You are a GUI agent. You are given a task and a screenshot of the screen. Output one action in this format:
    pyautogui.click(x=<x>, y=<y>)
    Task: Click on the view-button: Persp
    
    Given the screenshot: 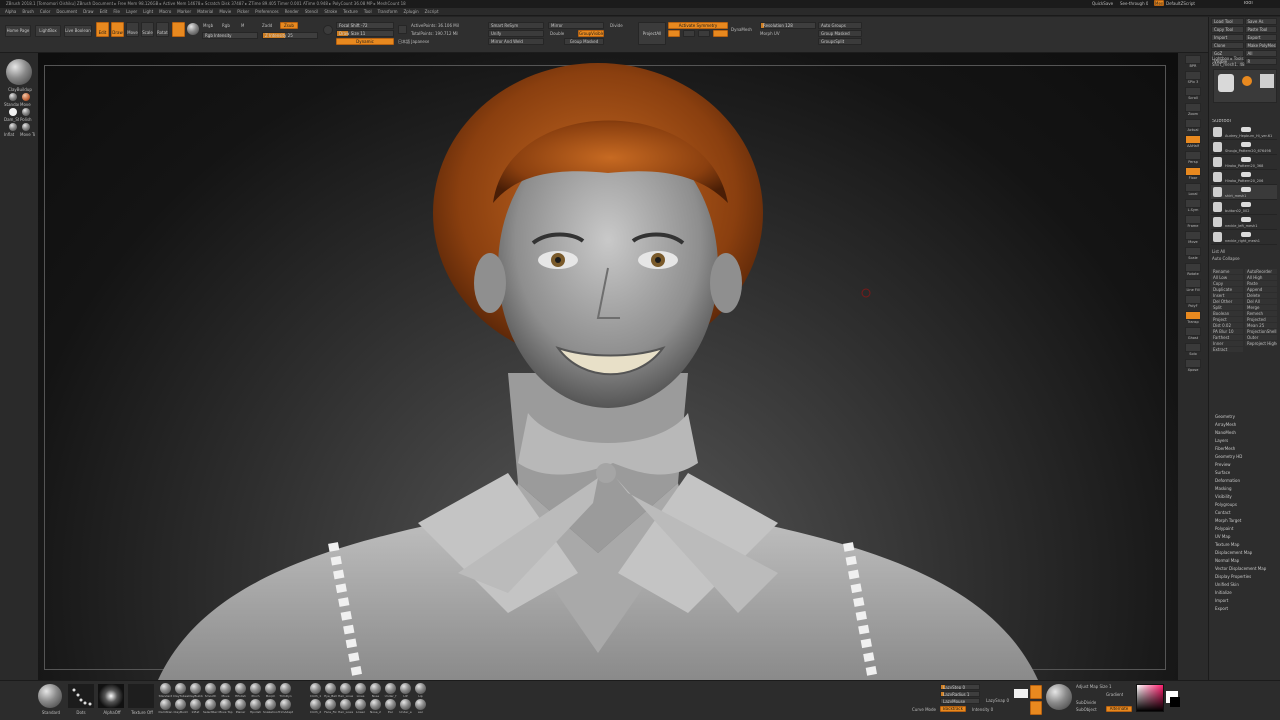 What is the action you would take?
    pyautogui.click(x=1193, y=158)
    